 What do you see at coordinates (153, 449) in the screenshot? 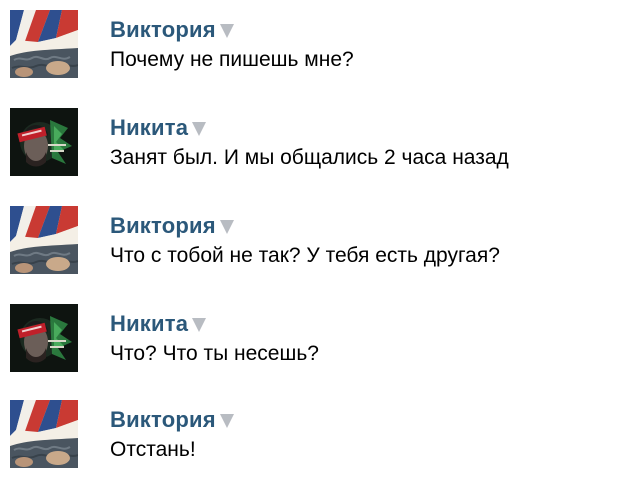
I see `message-text: Отстань!` at bounding box center [153, 449].